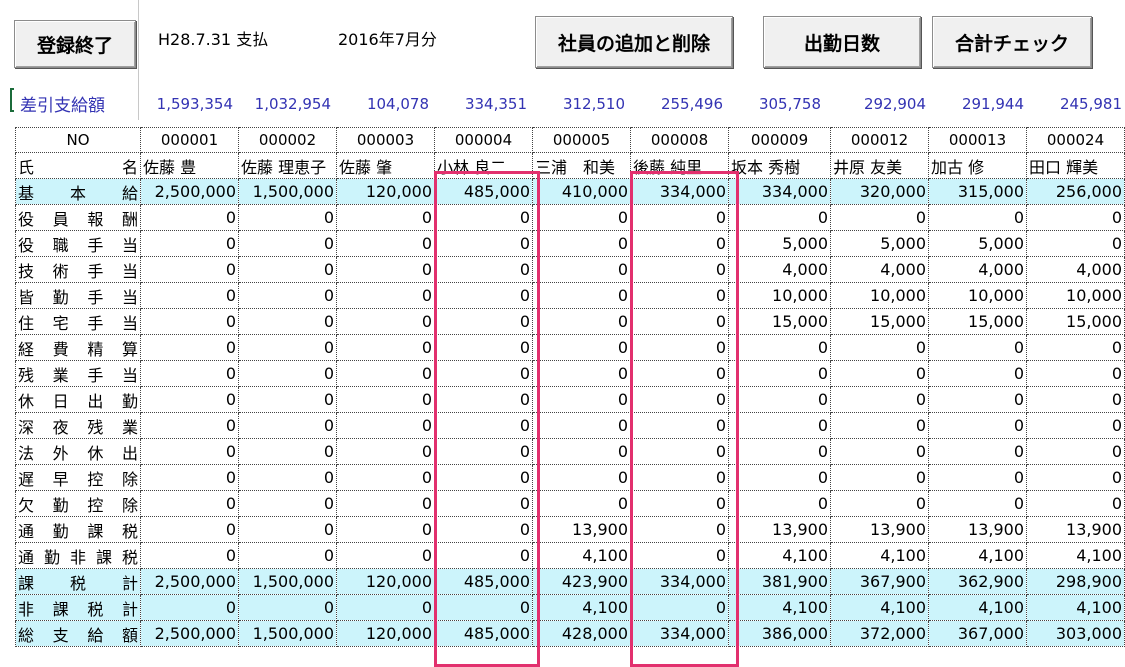  What do you see at coordinates (879, 633) in the screenshot?
I see `amount-cell: 372,000` at bounding box center [879, 633].